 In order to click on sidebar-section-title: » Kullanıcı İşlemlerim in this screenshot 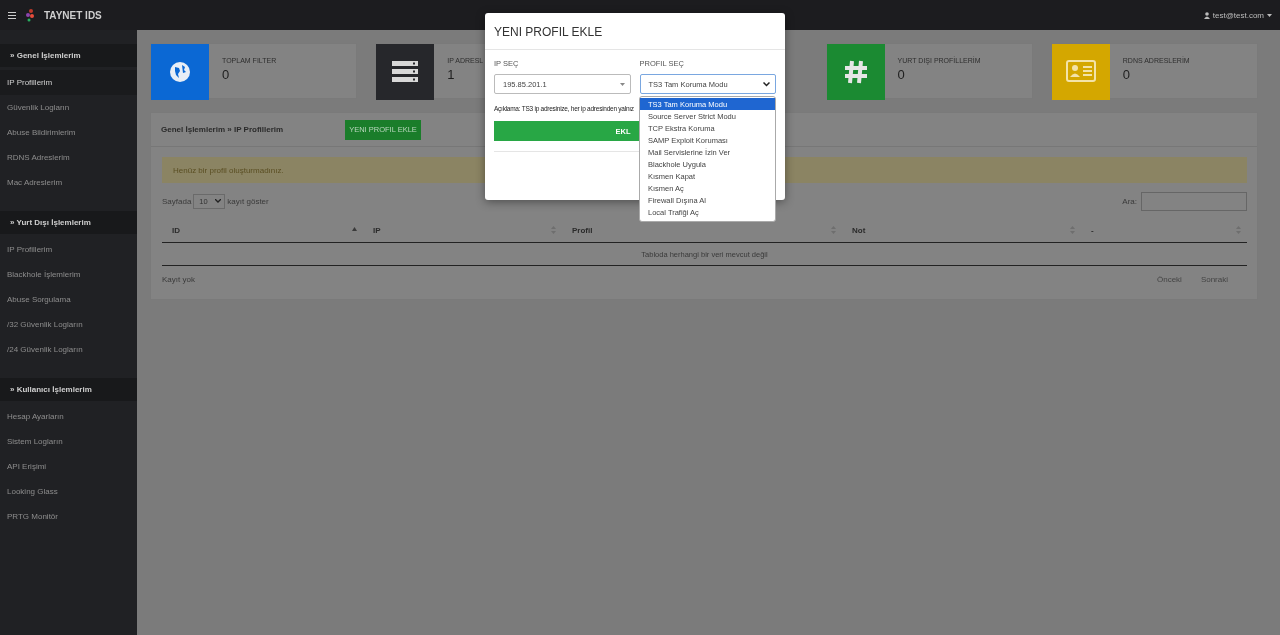, I will do `click(68, 389)`.